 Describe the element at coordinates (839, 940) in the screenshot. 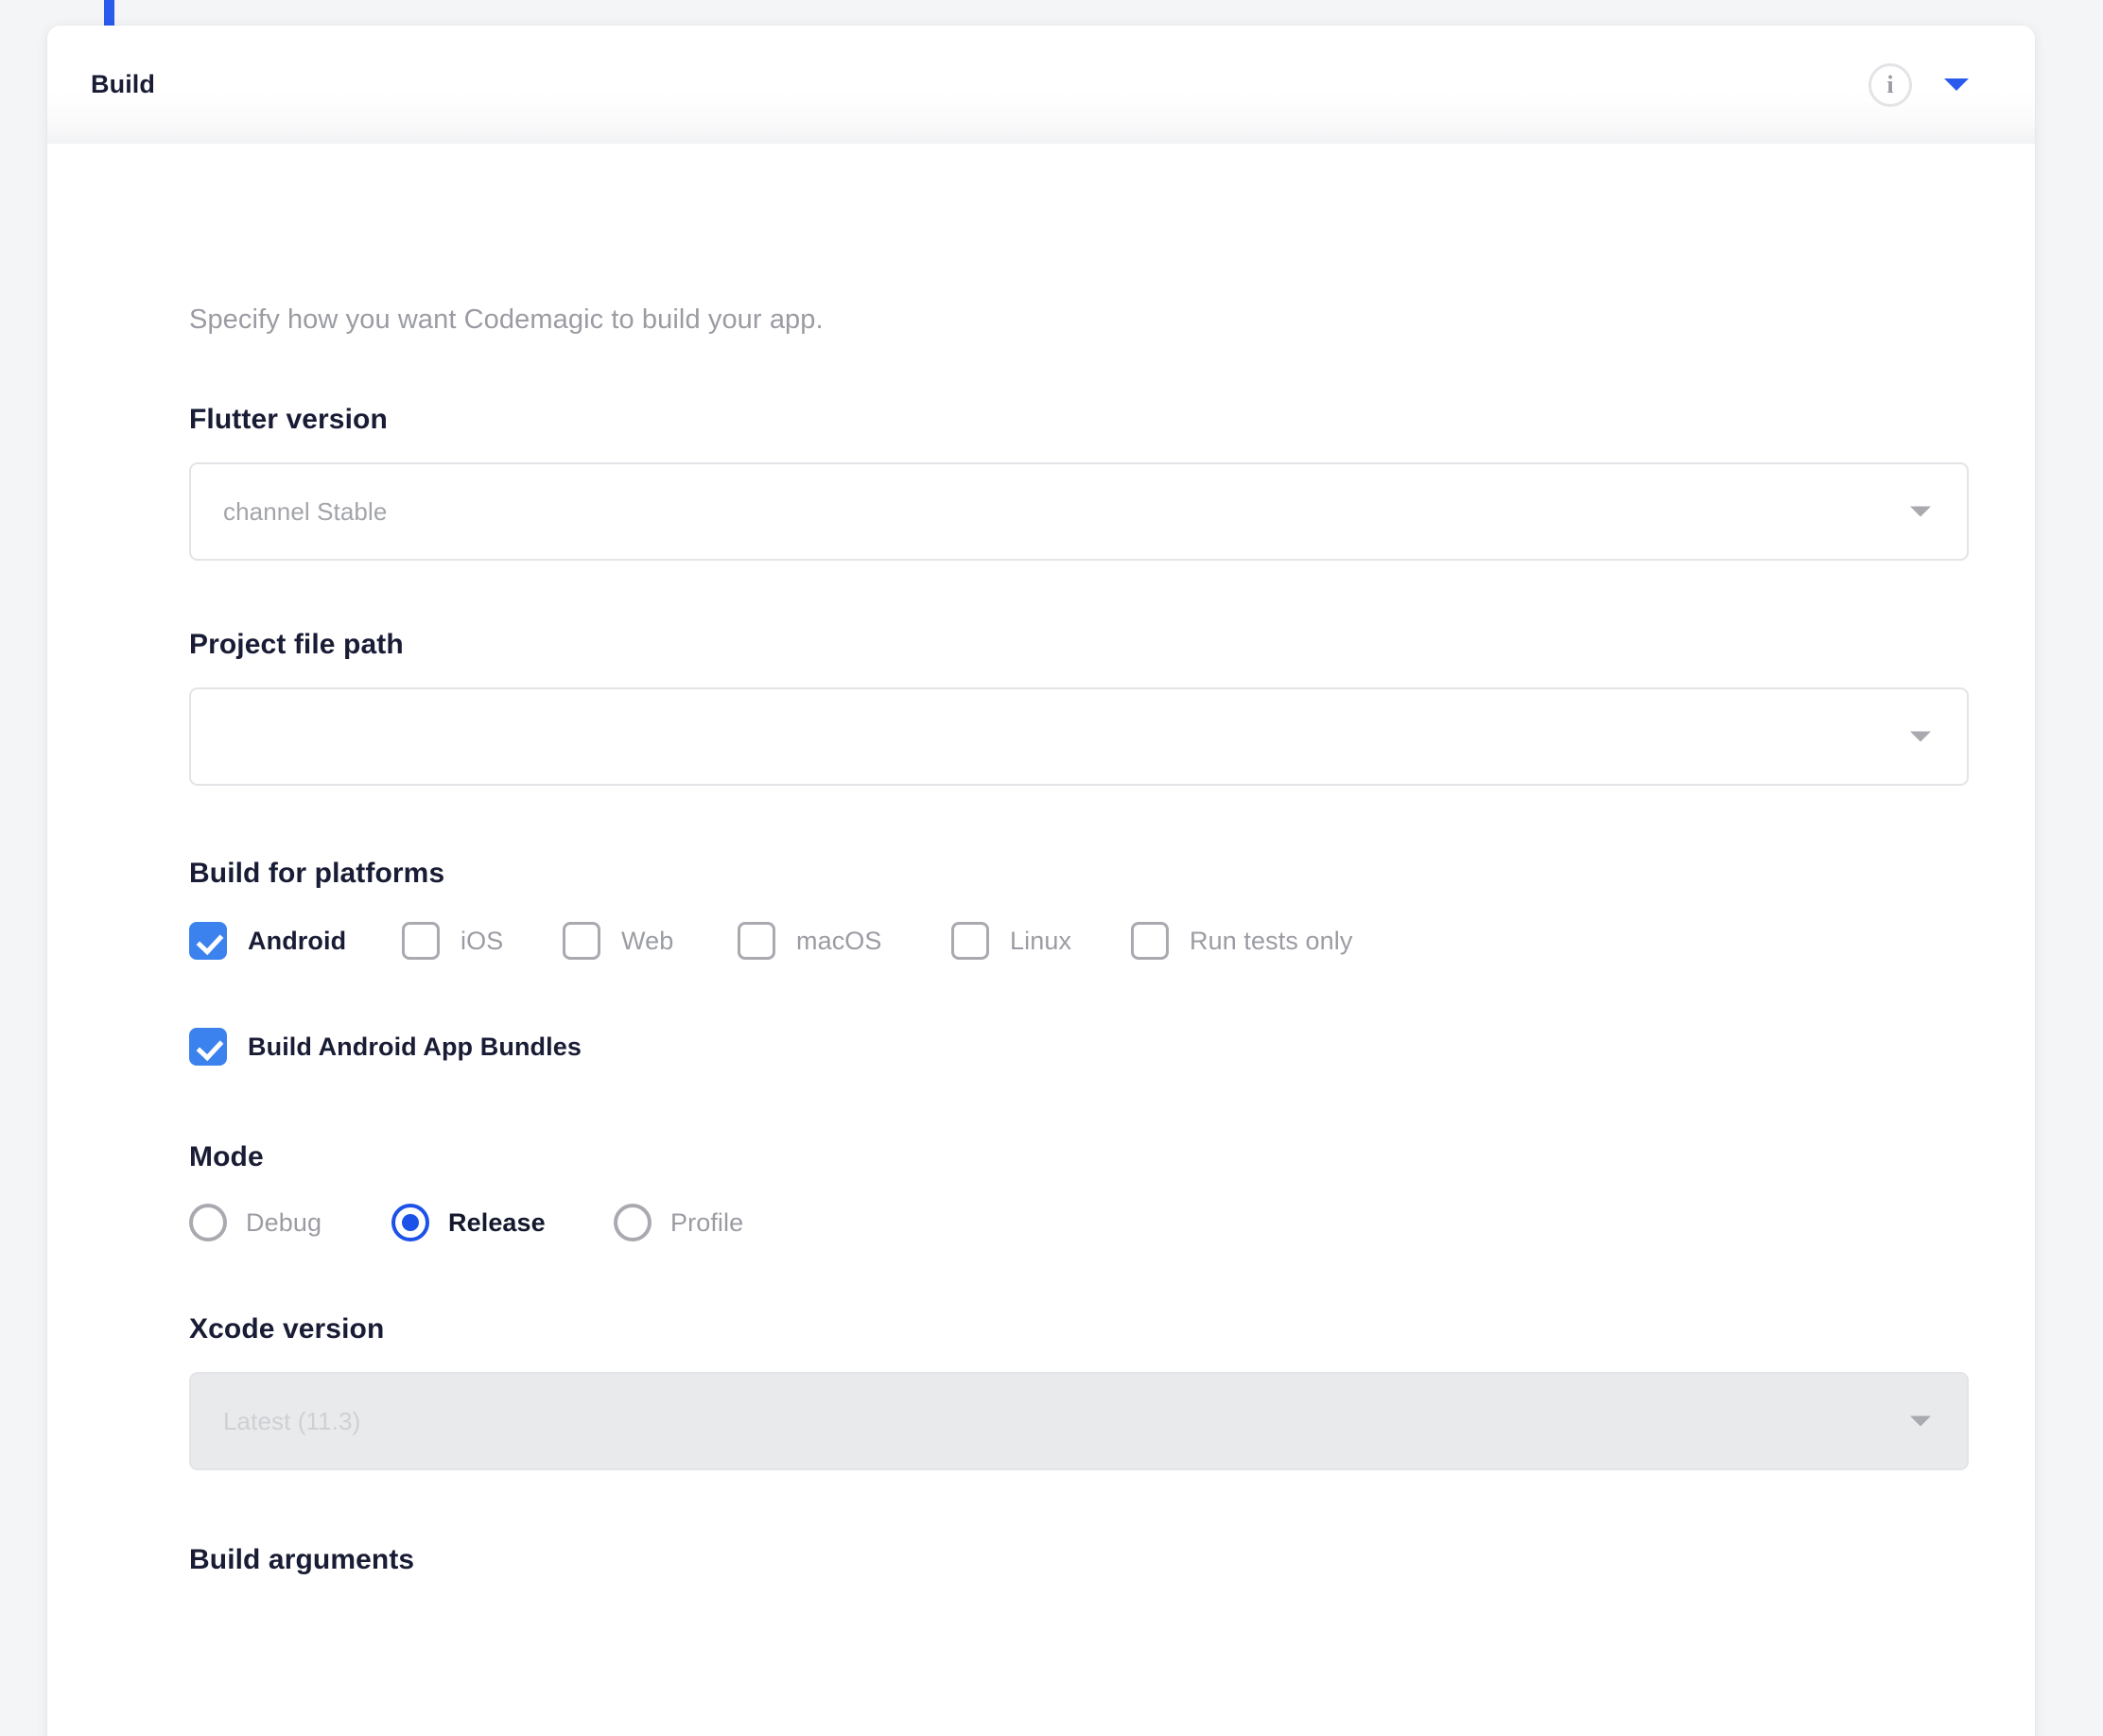

I see `platform-label: macOS` at that location.